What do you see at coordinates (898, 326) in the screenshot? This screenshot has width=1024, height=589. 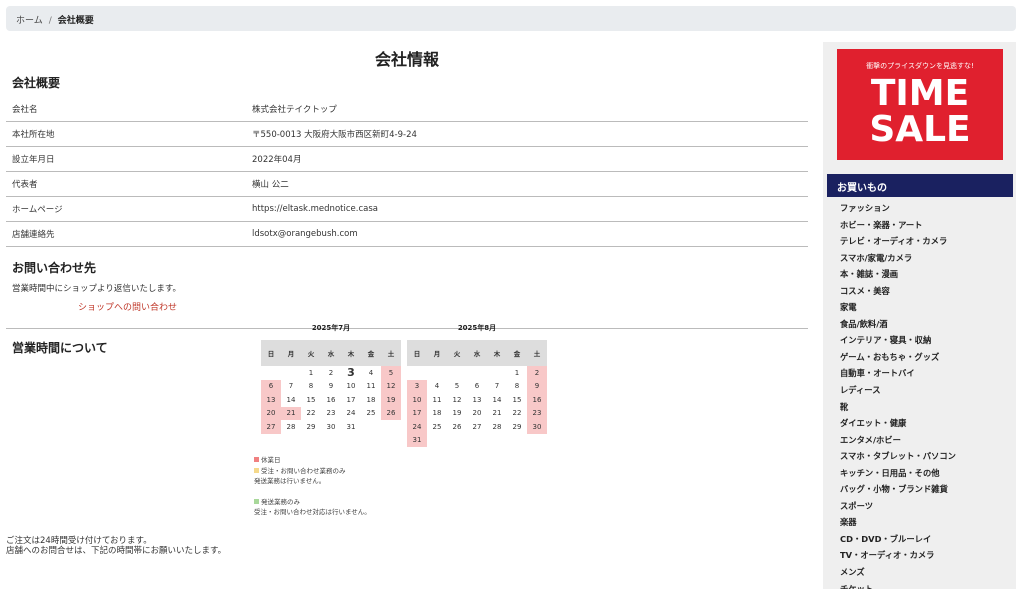 I see `category-menu-item: 食品/飲料/酒` at bounding box center [898, 326].